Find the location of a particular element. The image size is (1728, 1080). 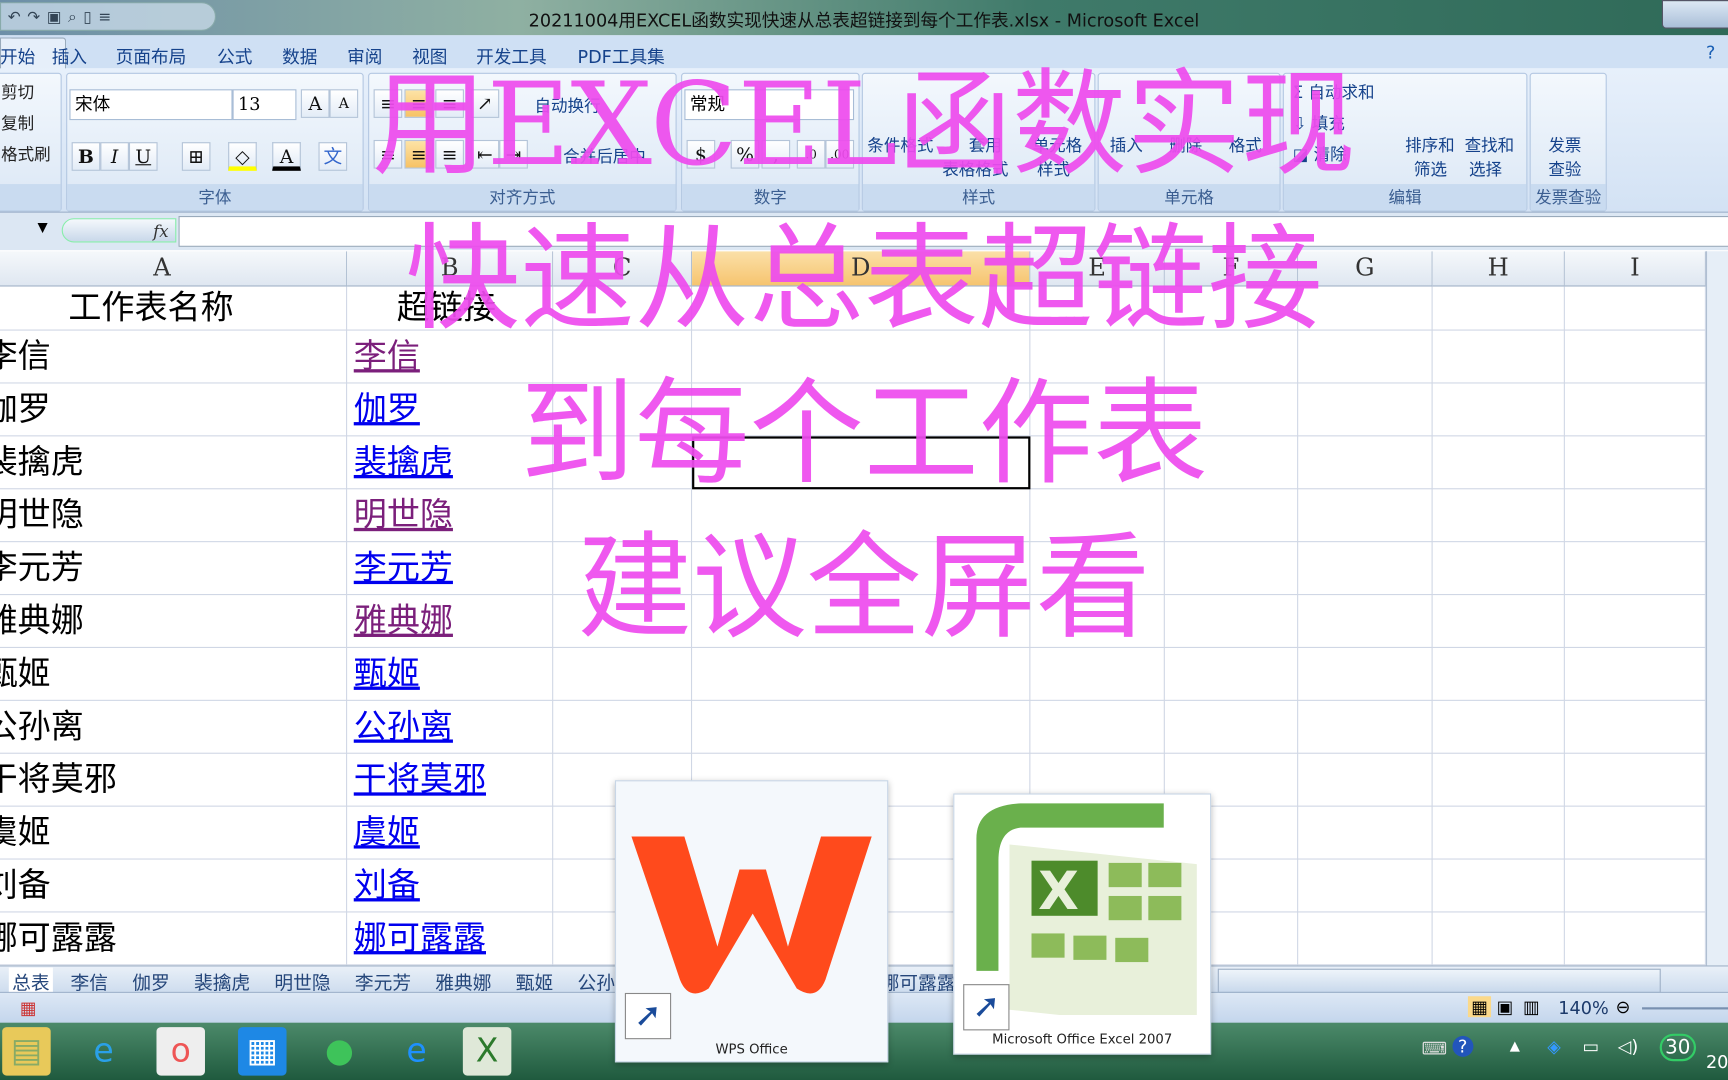

network-icon: ▭ is located at coordinates (1591, 1046).